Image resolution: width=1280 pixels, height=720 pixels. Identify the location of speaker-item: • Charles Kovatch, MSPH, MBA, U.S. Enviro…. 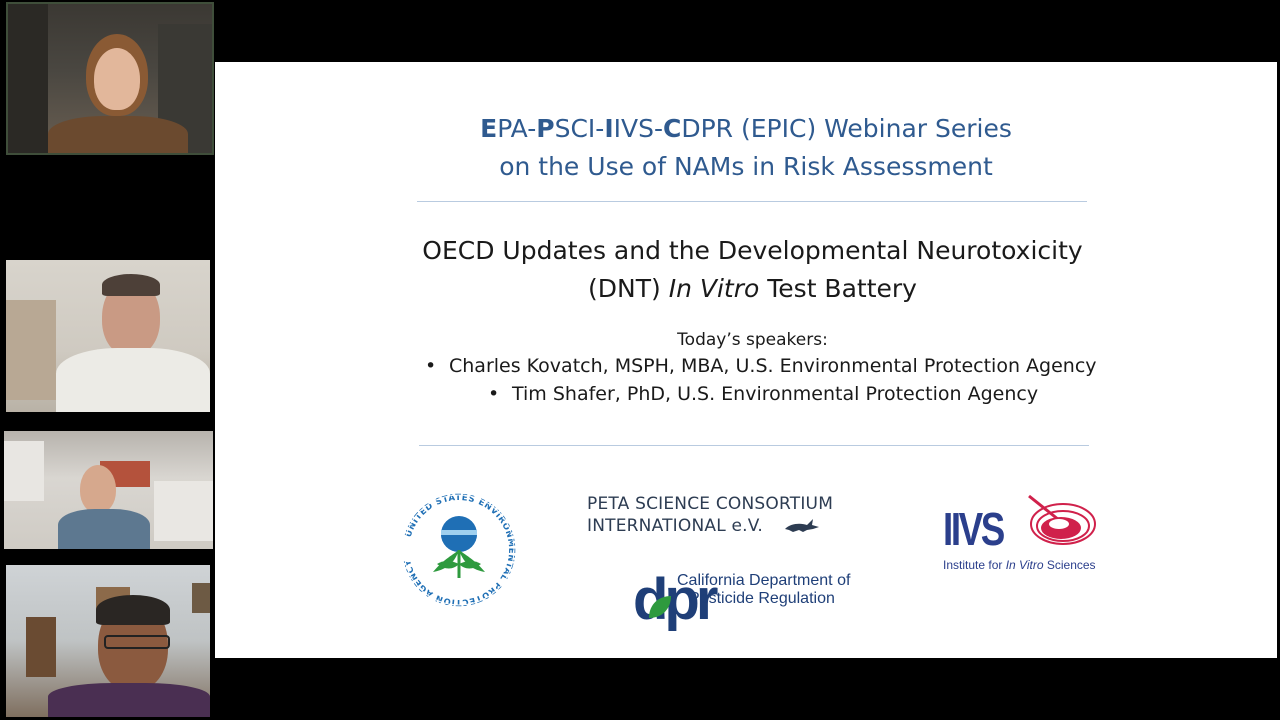
(761, 366).